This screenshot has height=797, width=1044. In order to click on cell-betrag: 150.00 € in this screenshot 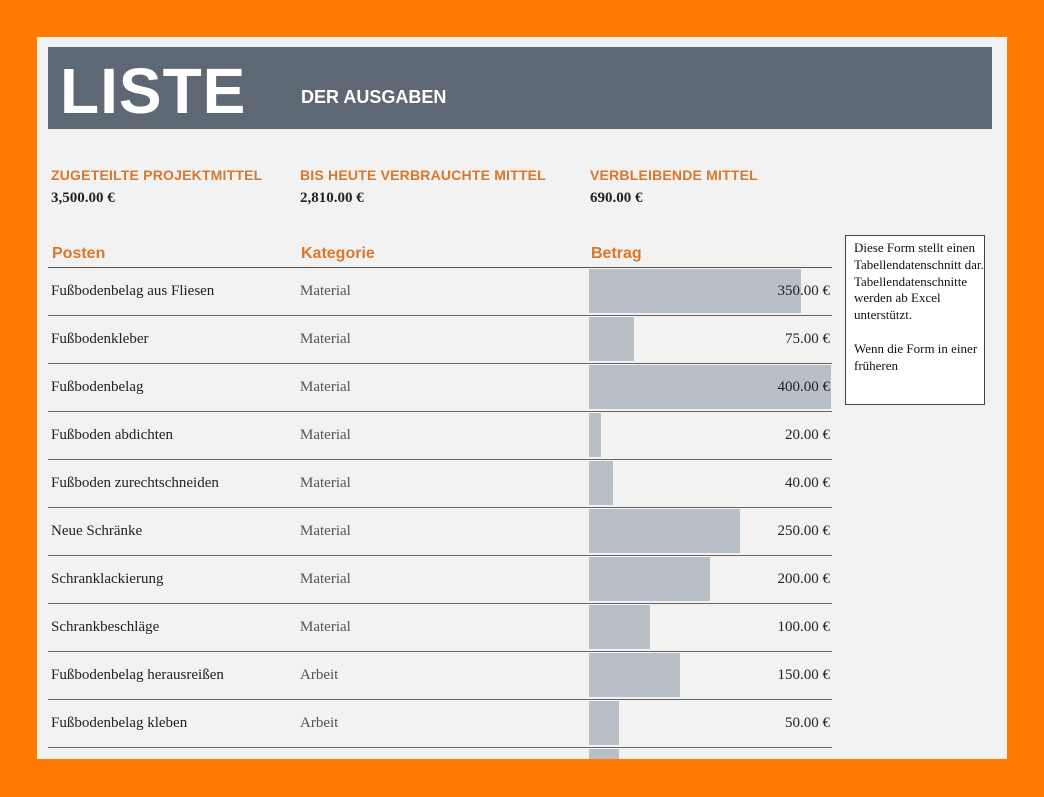, I will do `click(804, 675)`.